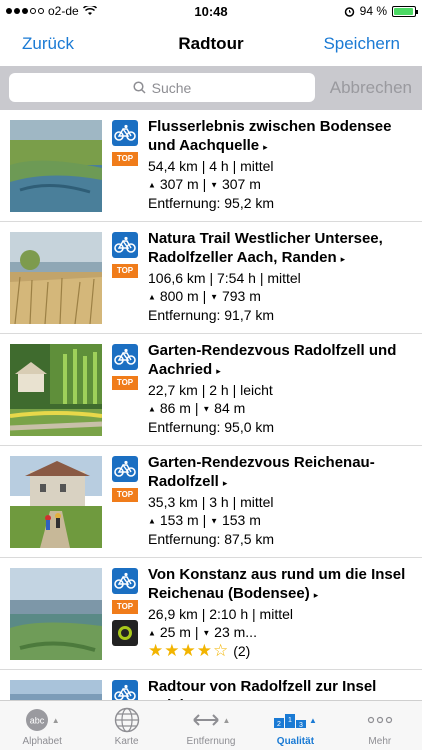 The width and height of the screenshot is (422, 750). What do you see at coordinates (379, 720) in the screenshot?
I see `more-dots-icon` at bounding box center [379, 720].